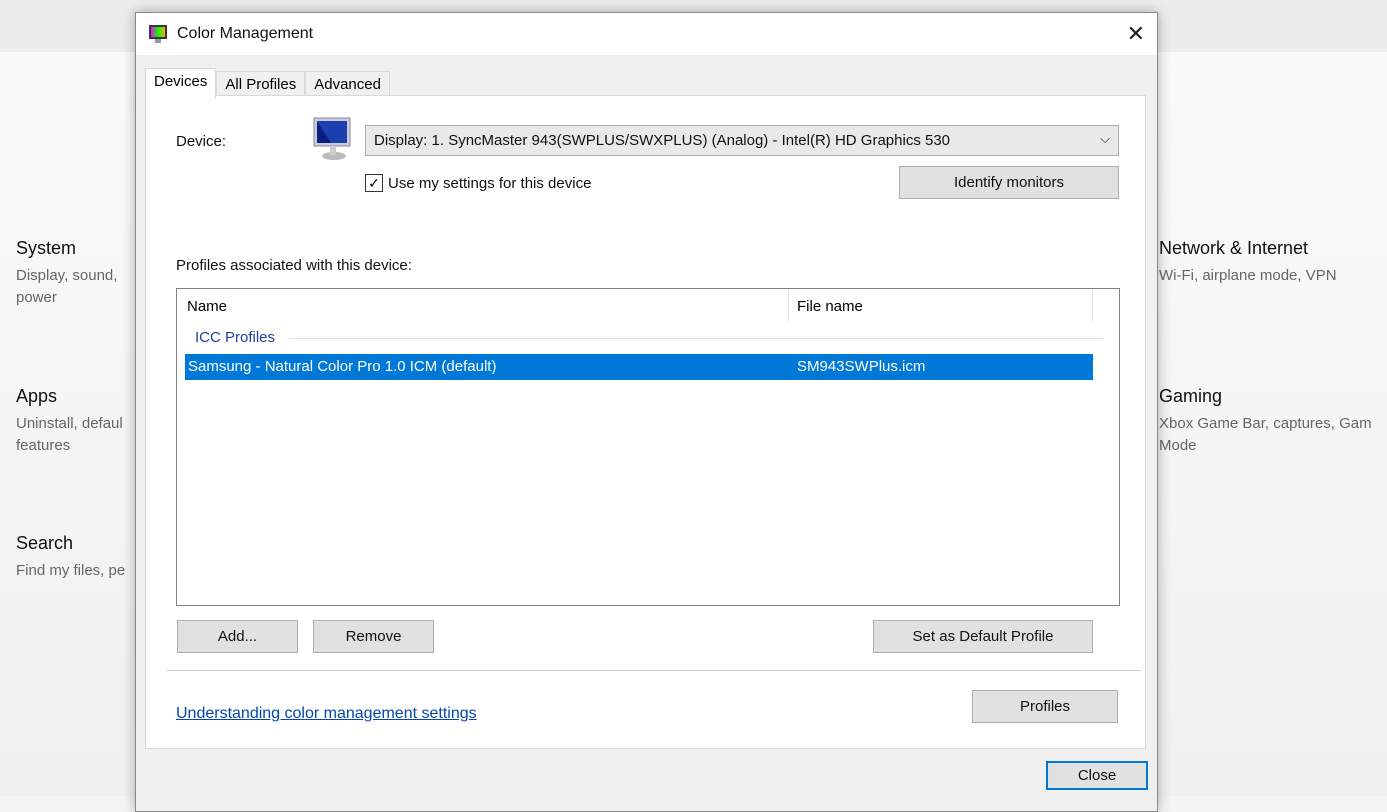 The image size is (1387, 812). I want to click on checkbox-check-icon: ✓, so click(374, 183).